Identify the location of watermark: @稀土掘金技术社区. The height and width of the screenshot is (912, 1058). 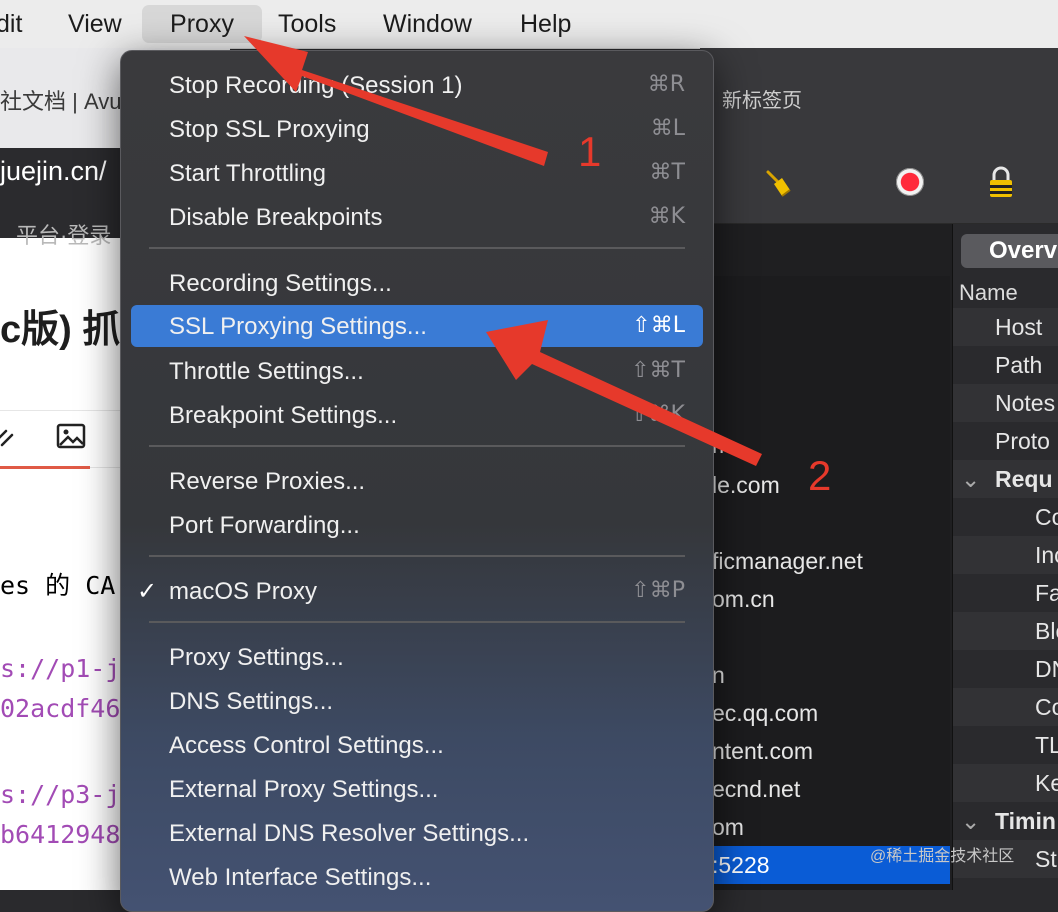
(942, 856).